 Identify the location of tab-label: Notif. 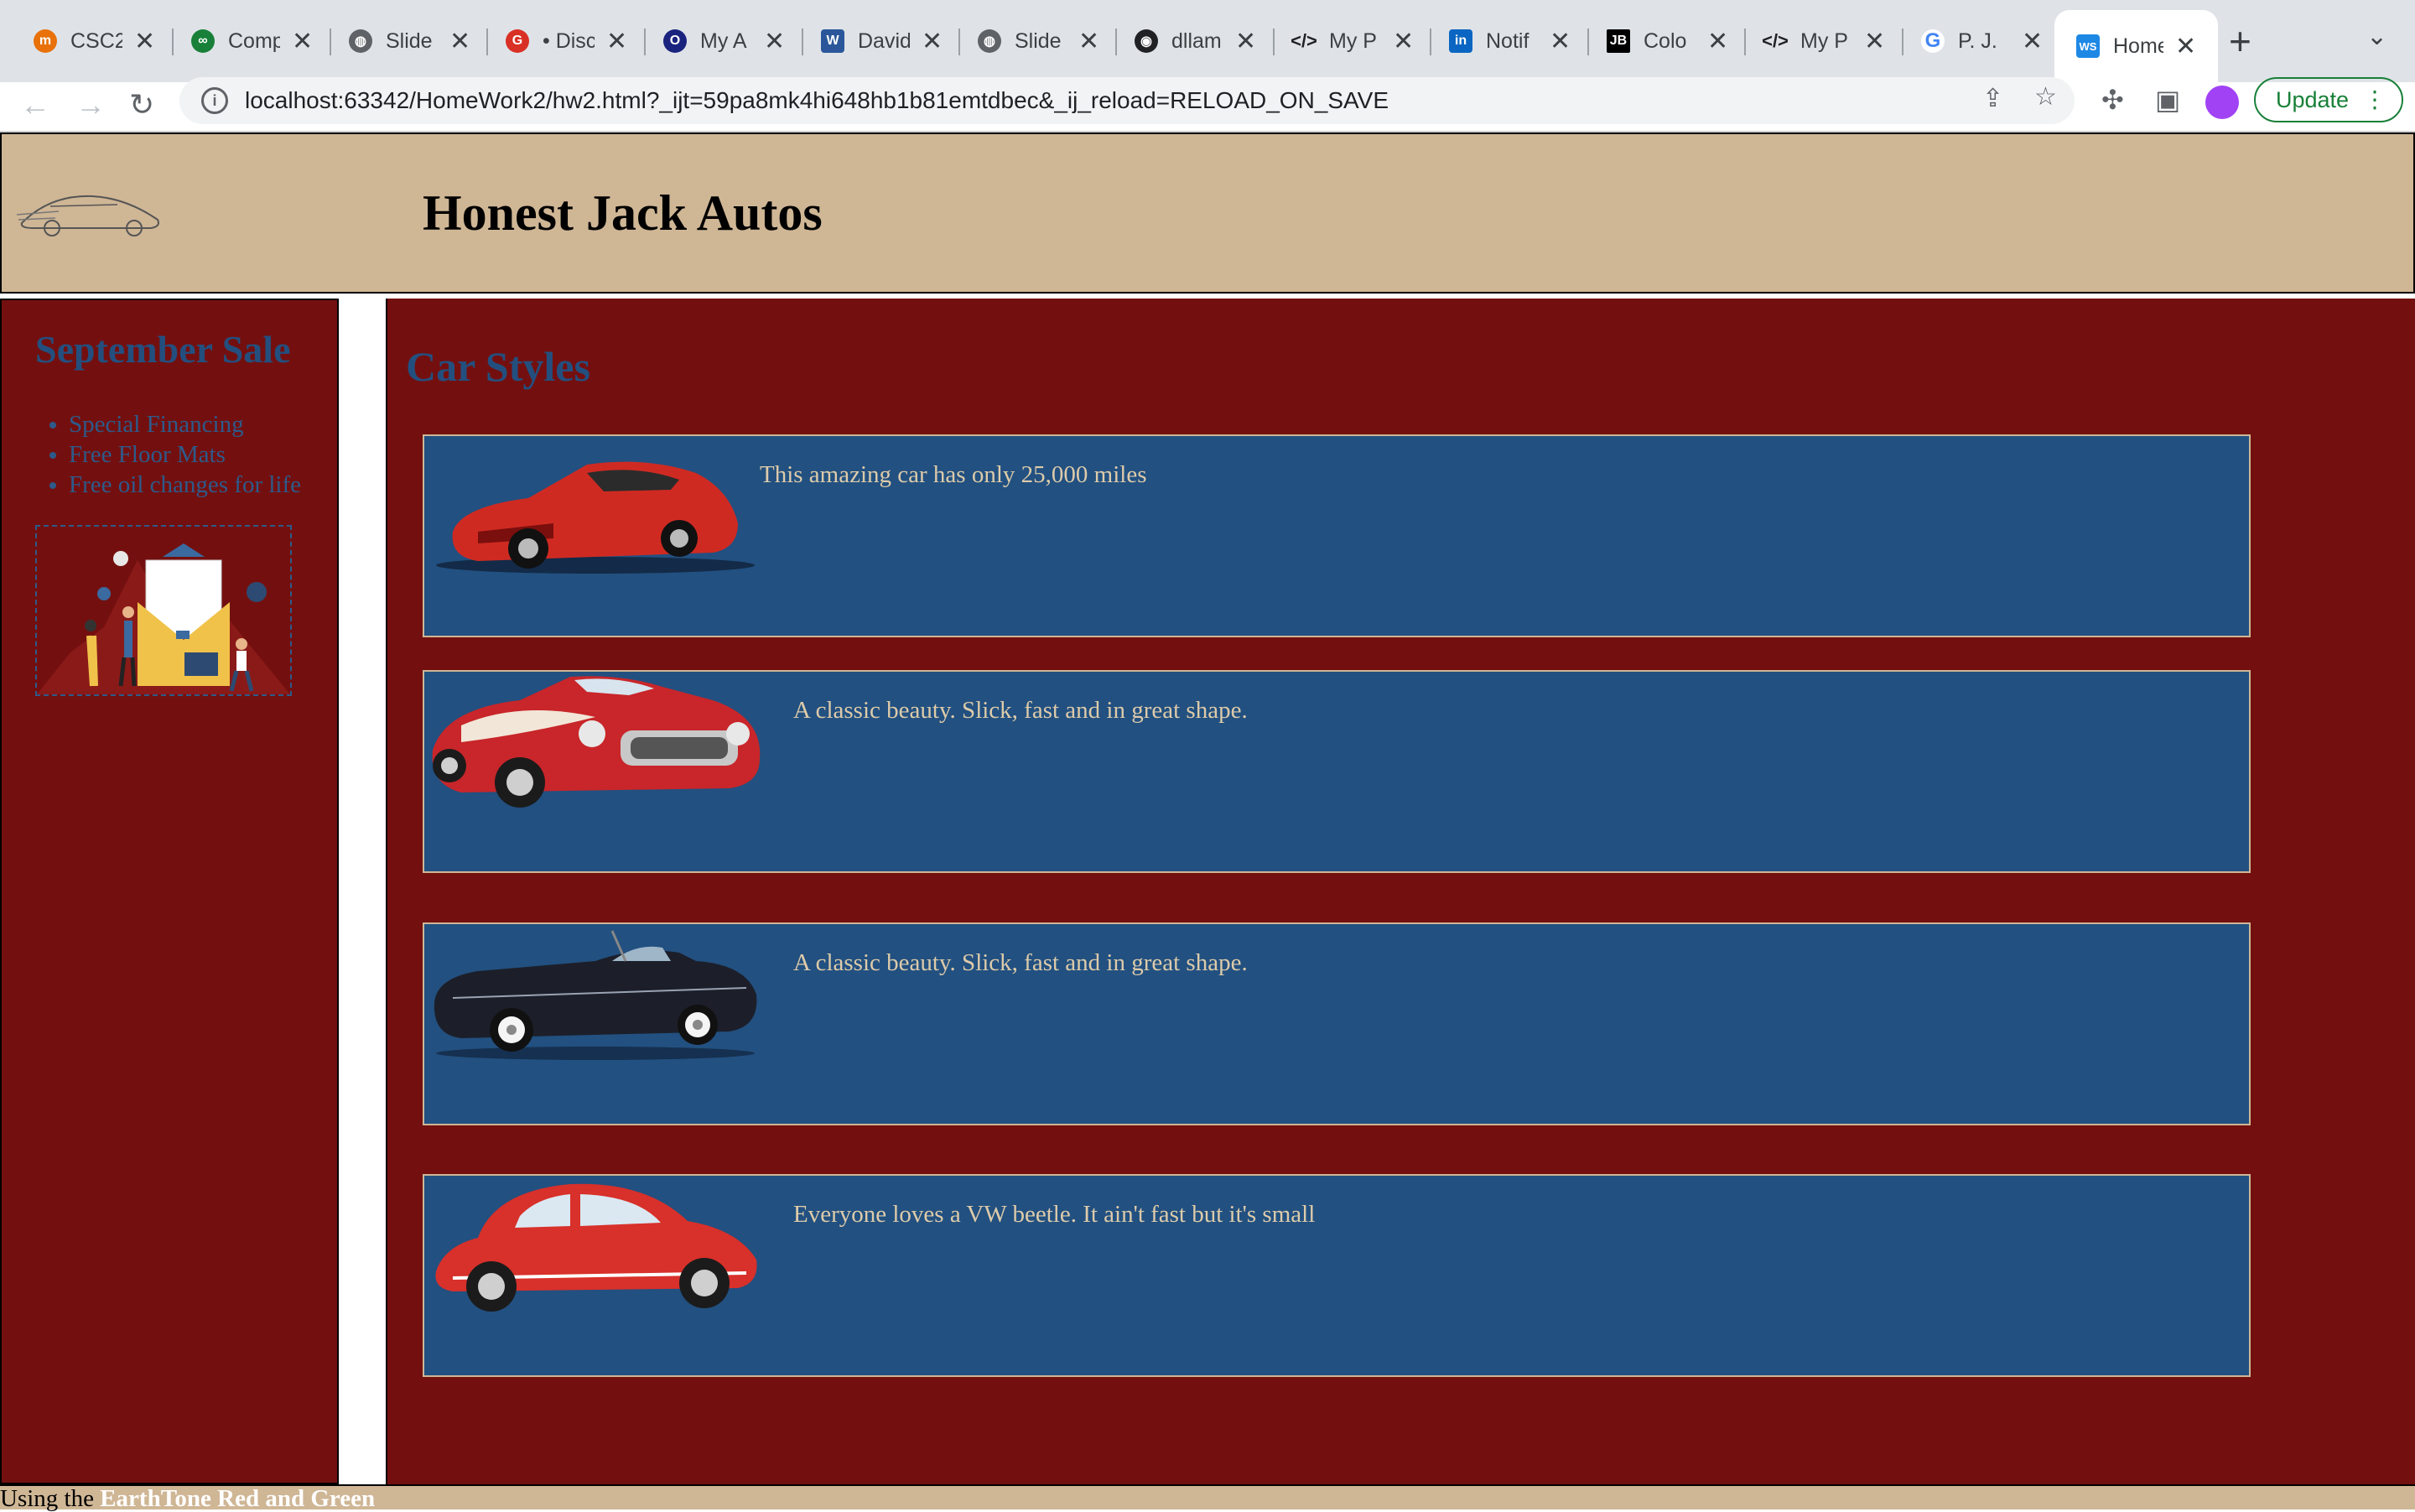
(1508, 41).